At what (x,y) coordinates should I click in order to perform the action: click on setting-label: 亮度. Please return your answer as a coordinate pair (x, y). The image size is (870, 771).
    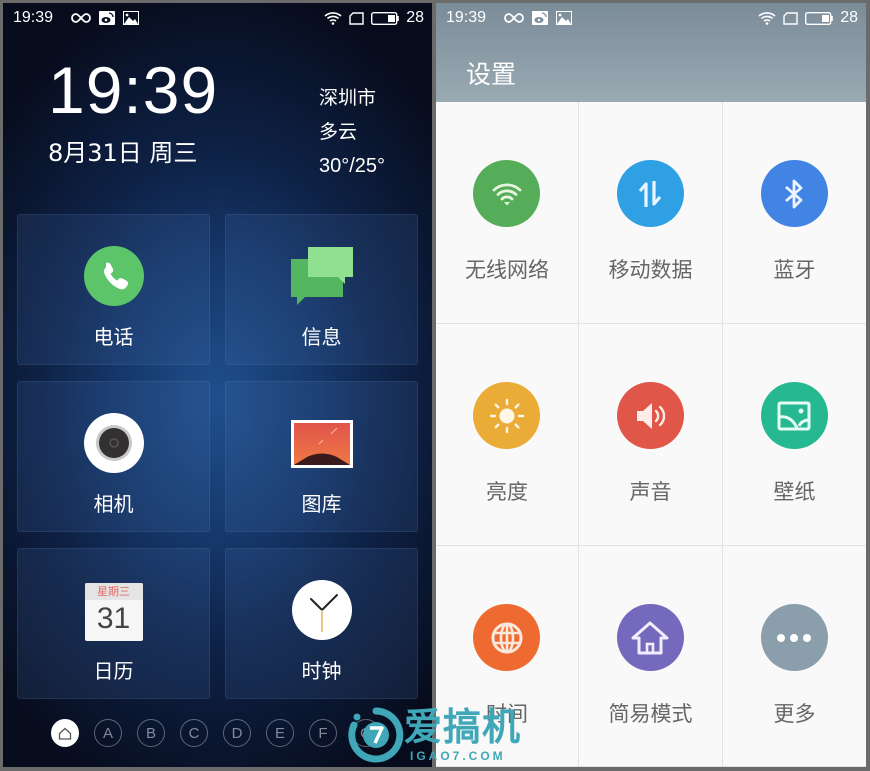
    Looking at the image, I should click on (507, 492).